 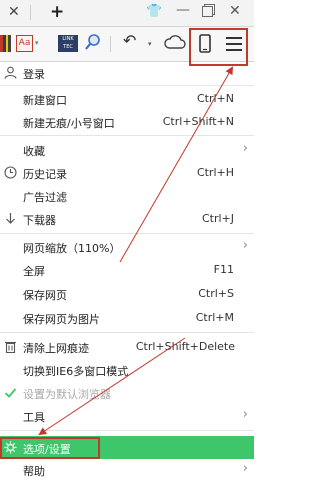 I want to click on trash-icon, so click(x=10, y=347).